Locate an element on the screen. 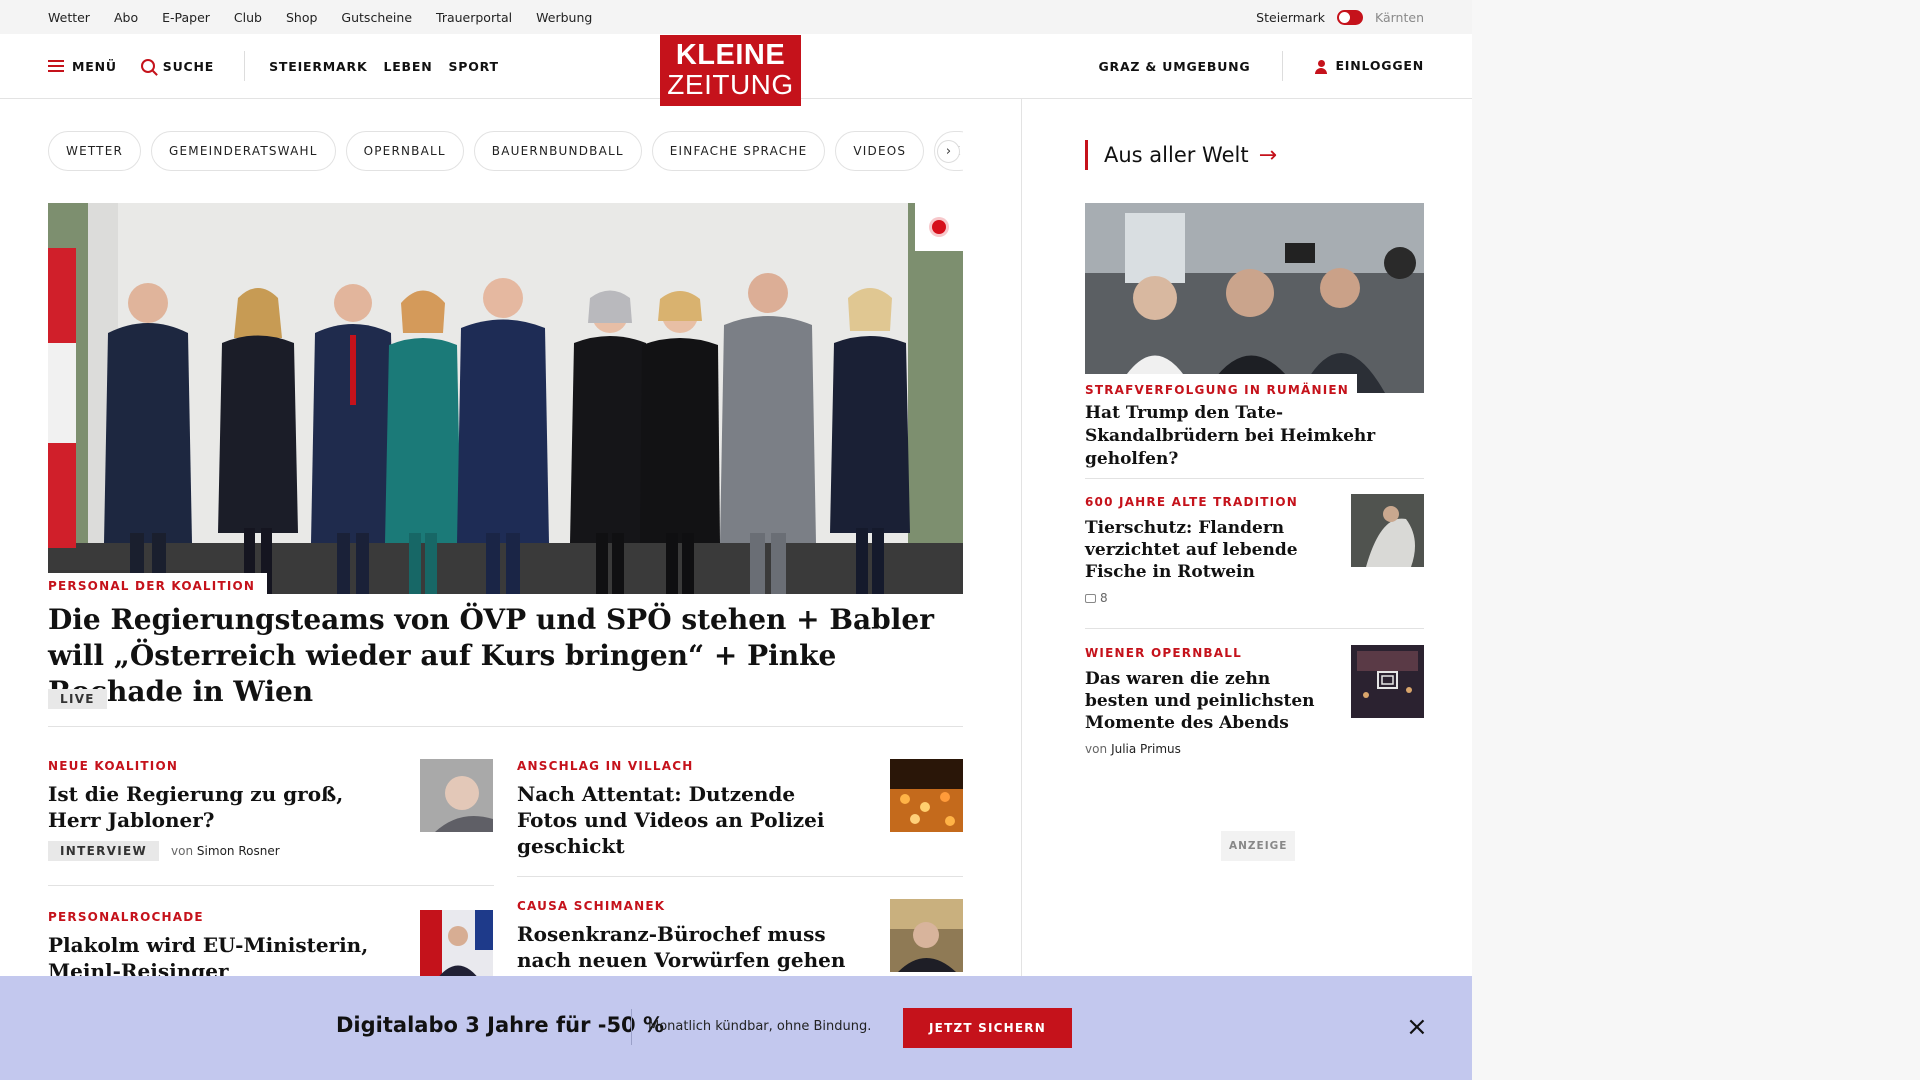  sidebar-lead-image is located at coordinates (1254, 298).